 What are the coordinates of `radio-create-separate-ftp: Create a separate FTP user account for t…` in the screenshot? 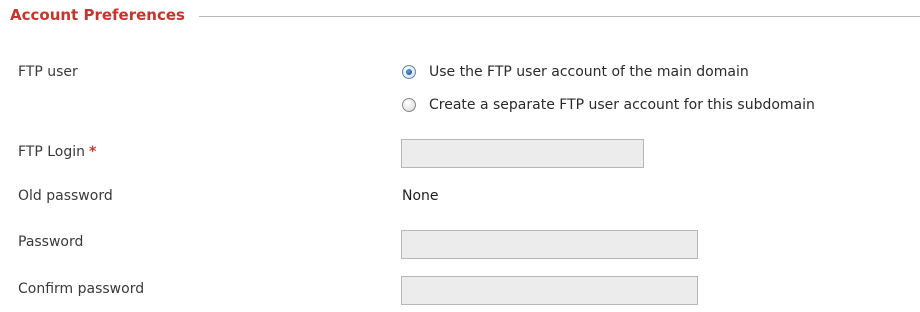 It's located at (608, 105).